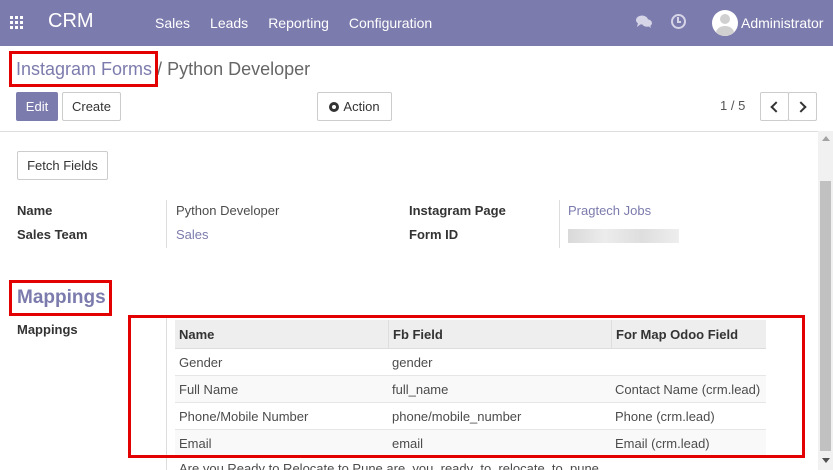 The width and height of the screenshot is (833, 470). What do you see at coordinates (499, 334) in the screenshot?
I see `column-header-fb-field: Fb Field` at bounding box center [499, 334].